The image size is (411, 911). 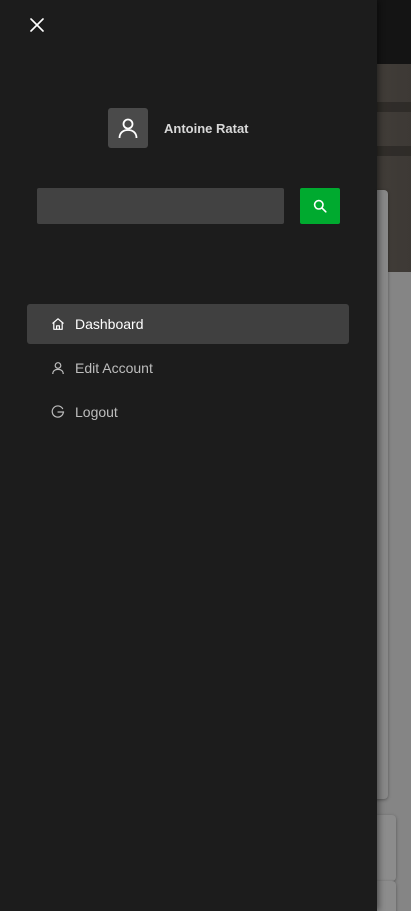 I want to click on close-icon, so click(x=37, y=25).